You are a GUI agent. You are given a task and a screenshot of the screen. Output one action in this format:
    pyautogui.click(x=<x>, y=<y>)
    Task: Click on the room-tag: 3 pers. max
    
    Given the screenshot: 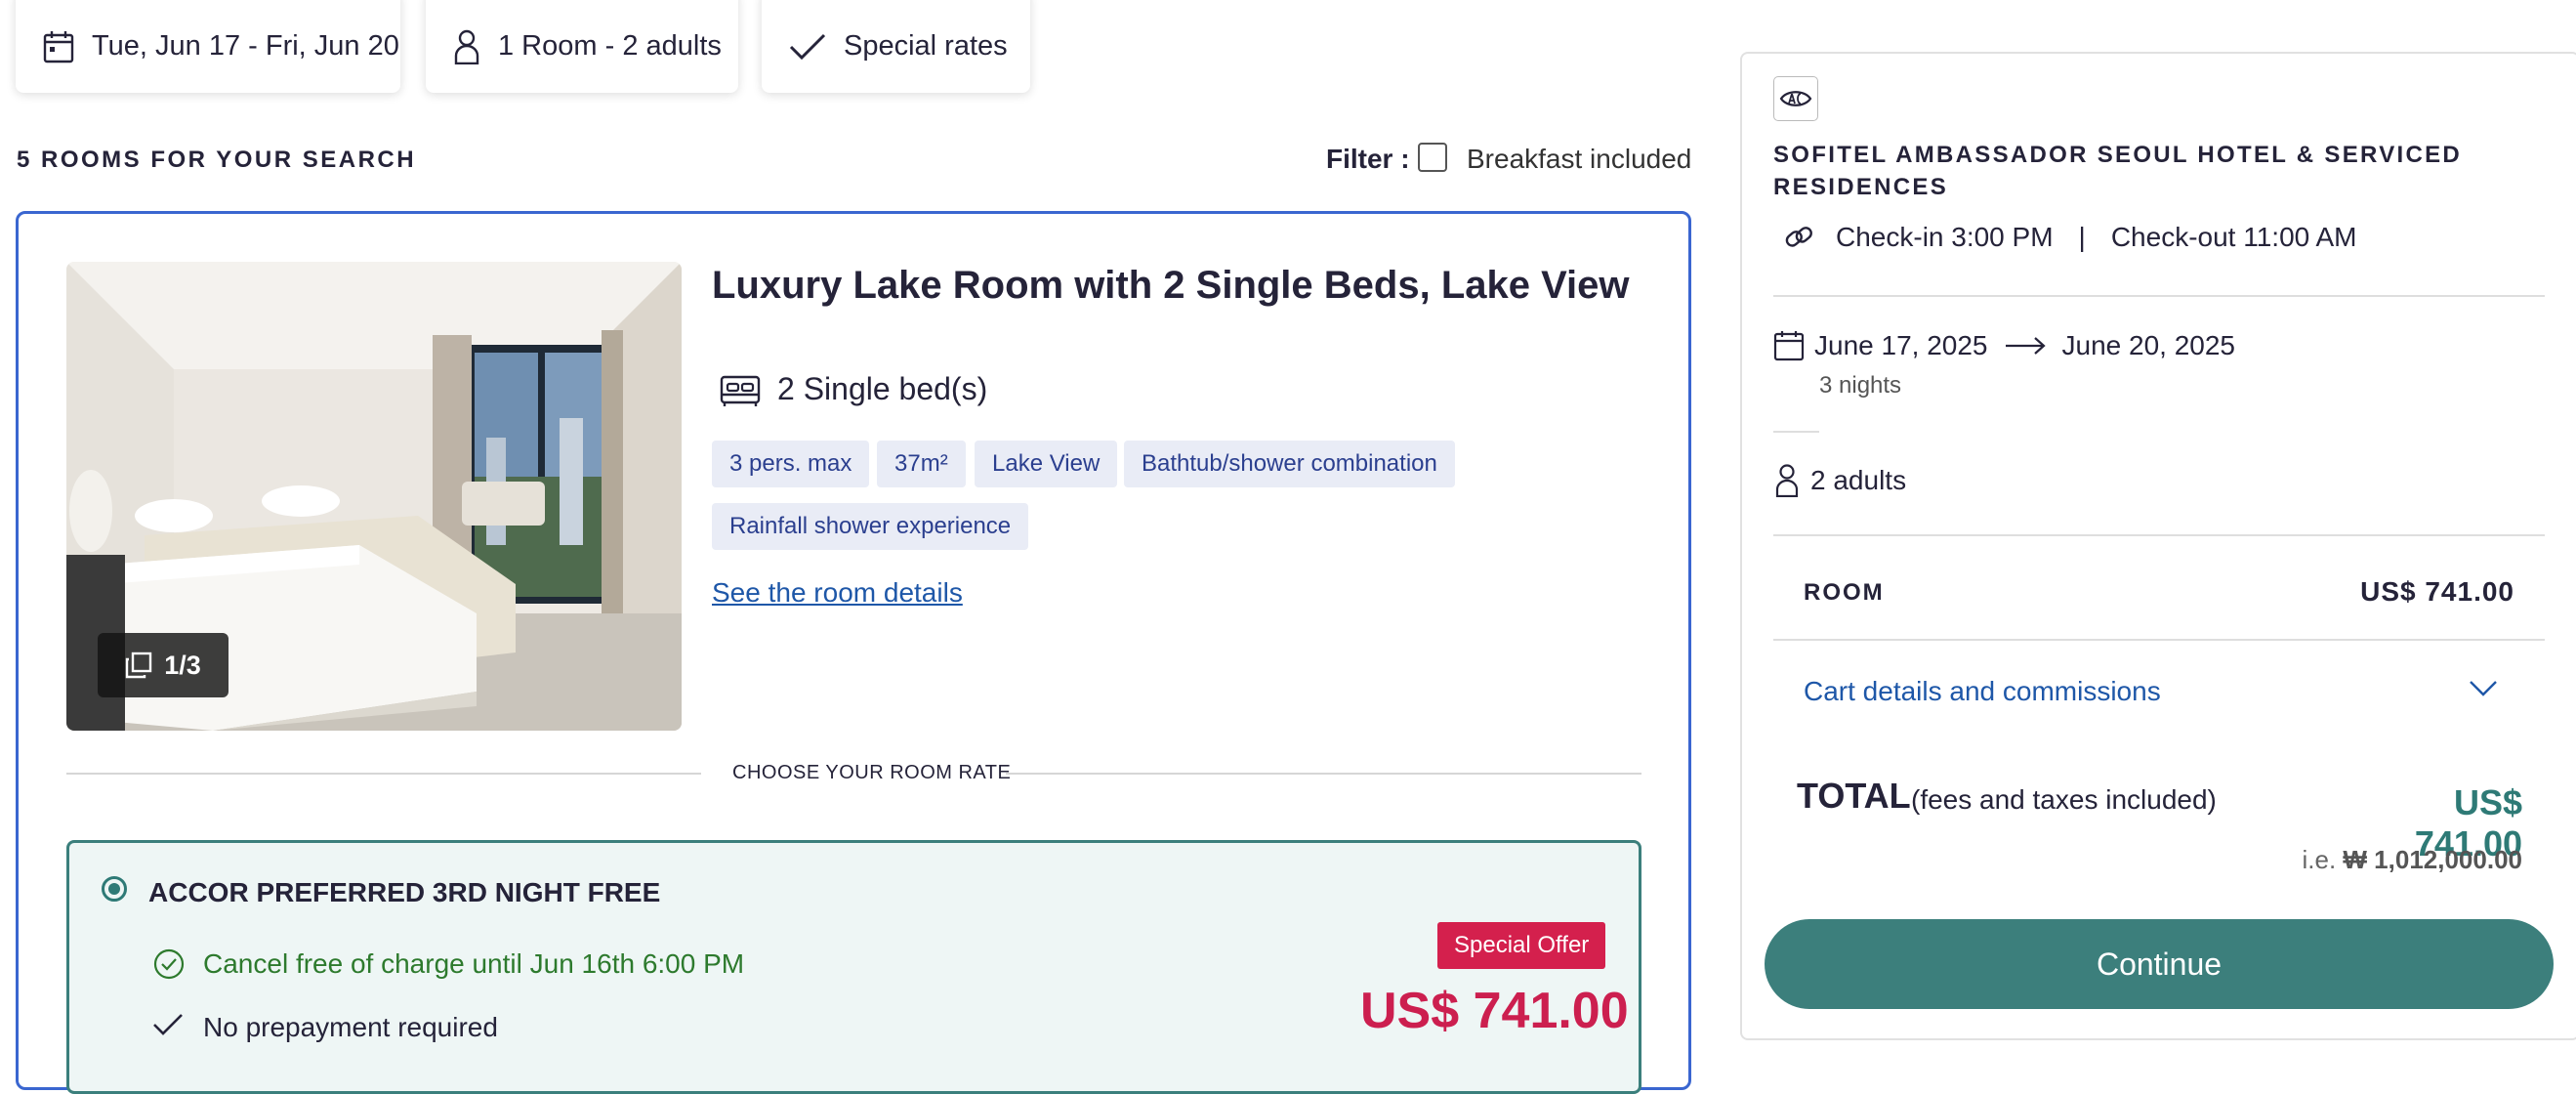 What is the action you would take?
    pyautogui.click(x=791, y=464)
    